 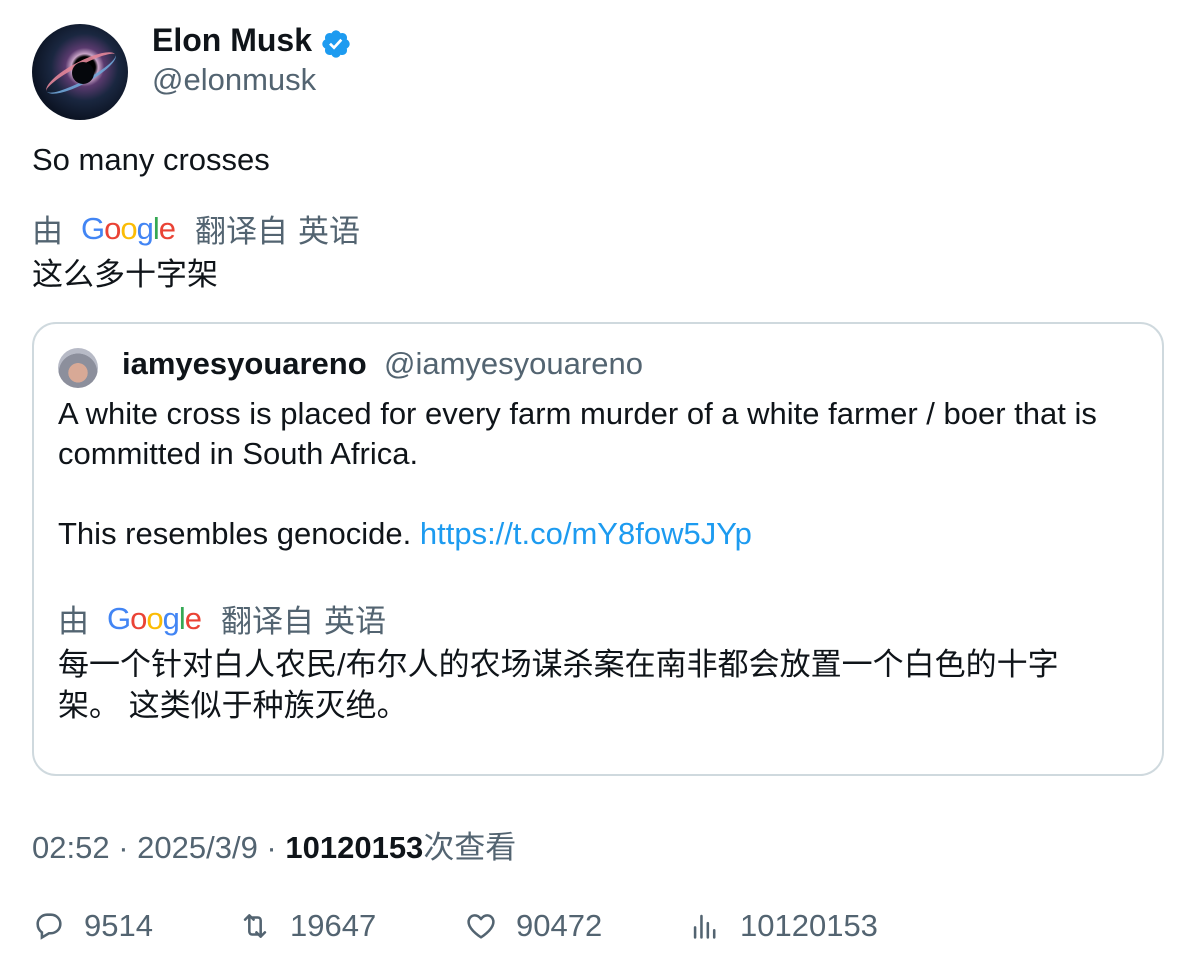 What do you see at coordinates (809, 925) in the screenshot?
I see `views-action-count: 10120153` at bounding box center [809, 925].